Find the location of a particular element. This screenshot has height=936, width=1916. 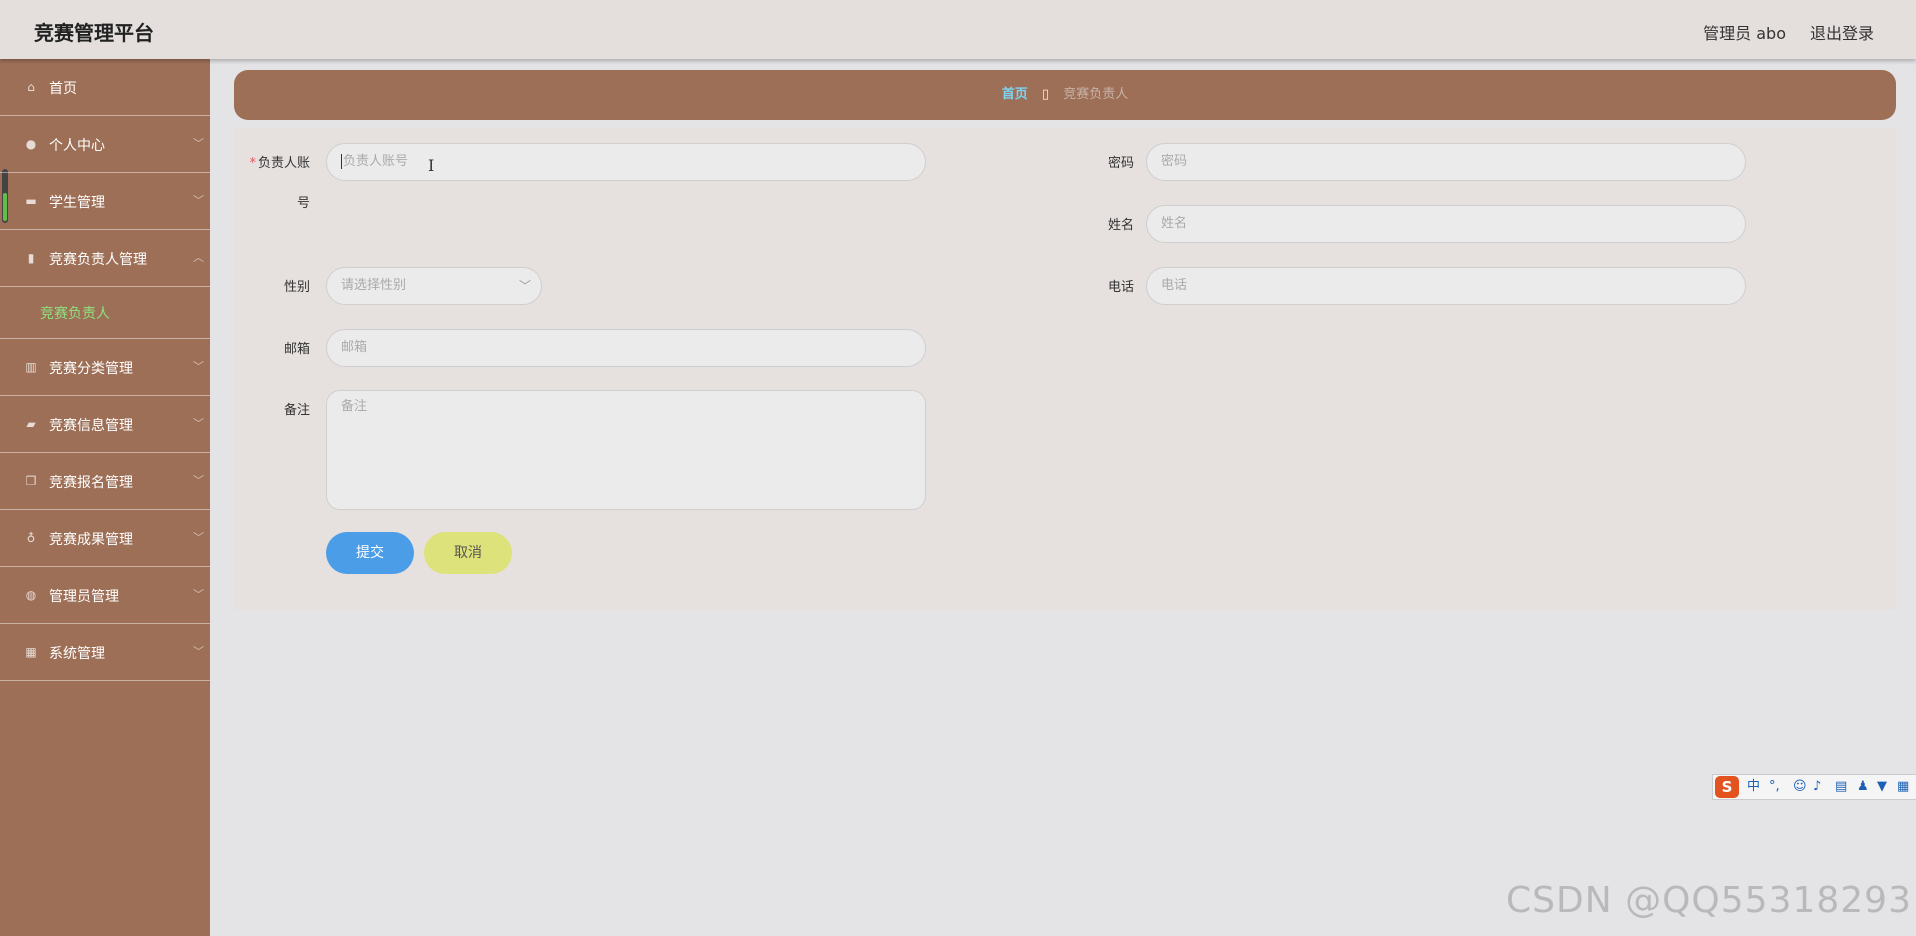

ime-toolbar: S 中 °, ☺ ♪ ▤ ♟ ▼ ▦ is located at coordinates (1814, 787).